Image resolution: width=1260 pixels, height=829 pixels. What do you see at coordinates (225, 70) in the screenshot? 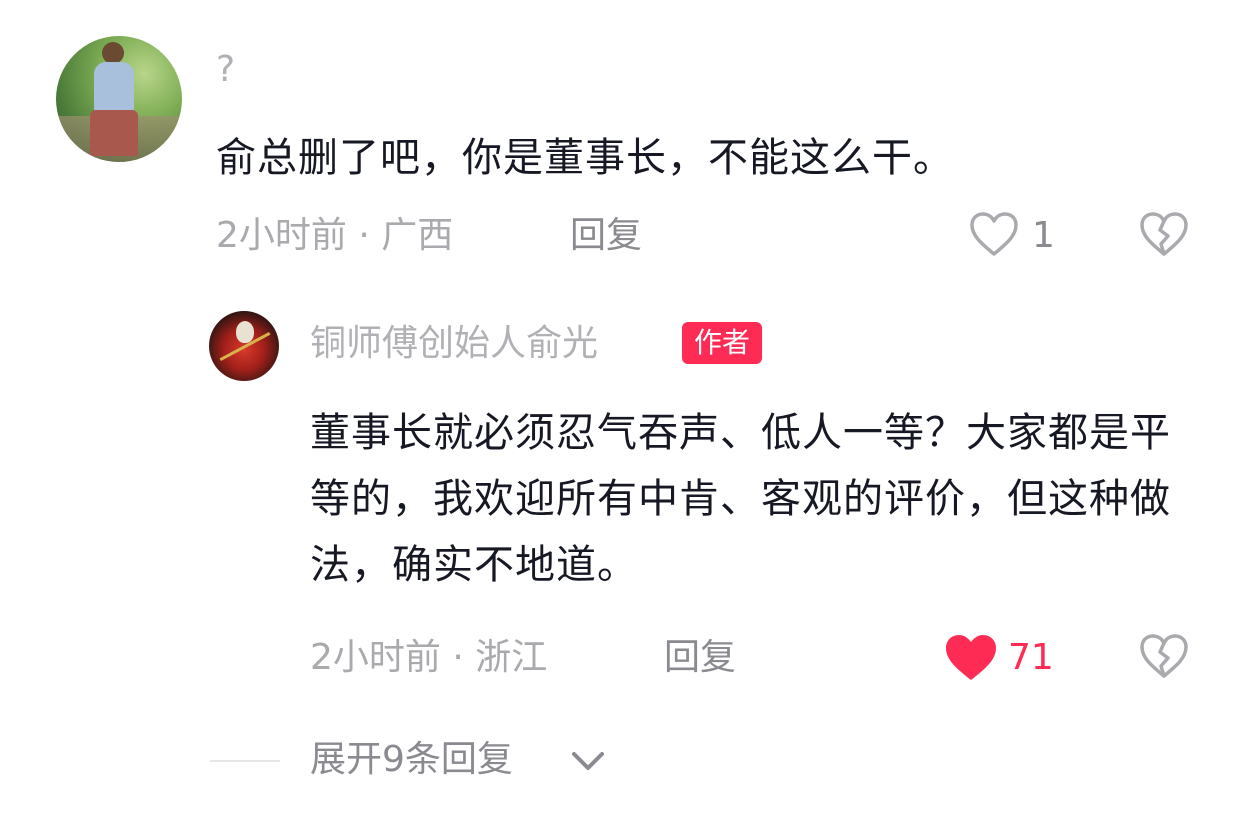
I see `comment-username: ?` at bounding box center [225, 70].